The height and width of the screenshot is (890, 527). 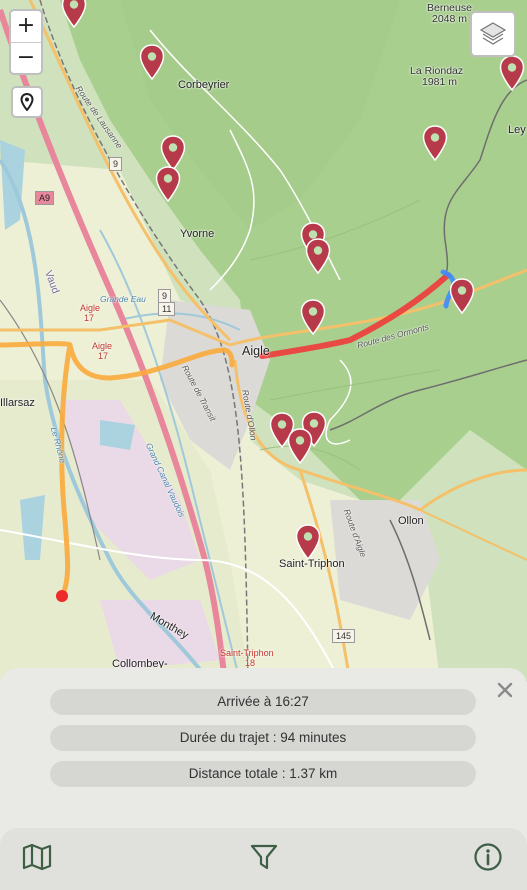 I want to click on label-grande-eau: Grande Eau, so click(x=123, y=299).